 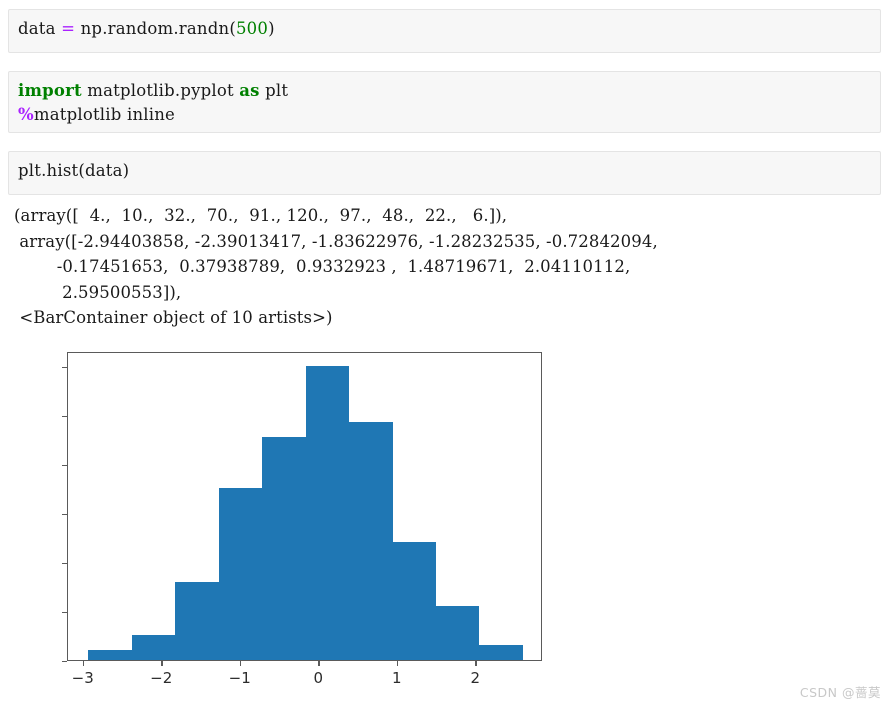 I want to click on output-line: 2.59500553]),, so click(x=98, y=292).